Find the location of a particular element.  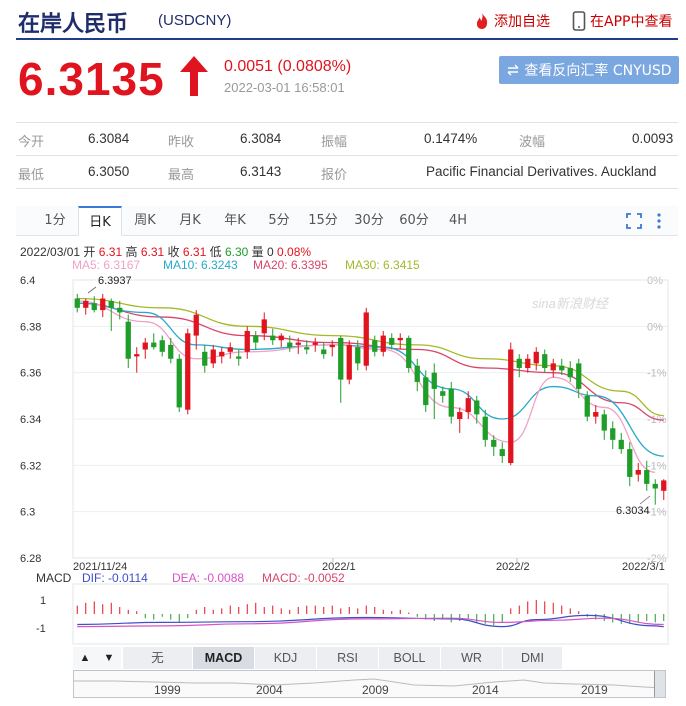

more-vertical-icon is located at coordinates (659, 221).